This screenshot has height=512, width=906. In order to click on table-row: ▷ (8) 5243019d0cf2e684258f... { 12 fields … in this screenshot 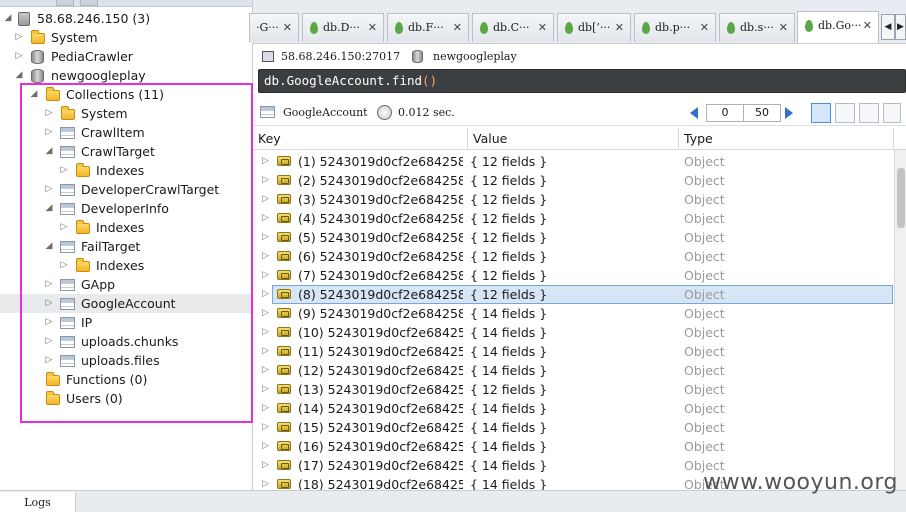, I will do `click(573, 294)`.